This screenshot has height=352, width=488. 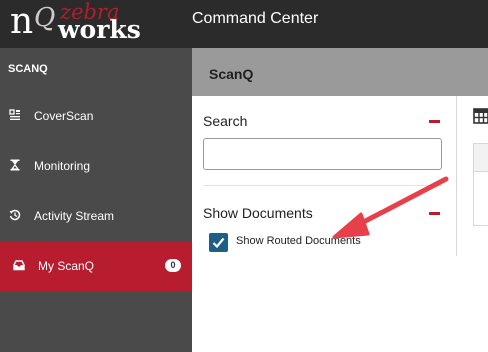 I want to click on inbox-icon, so click(x=19, y=265).